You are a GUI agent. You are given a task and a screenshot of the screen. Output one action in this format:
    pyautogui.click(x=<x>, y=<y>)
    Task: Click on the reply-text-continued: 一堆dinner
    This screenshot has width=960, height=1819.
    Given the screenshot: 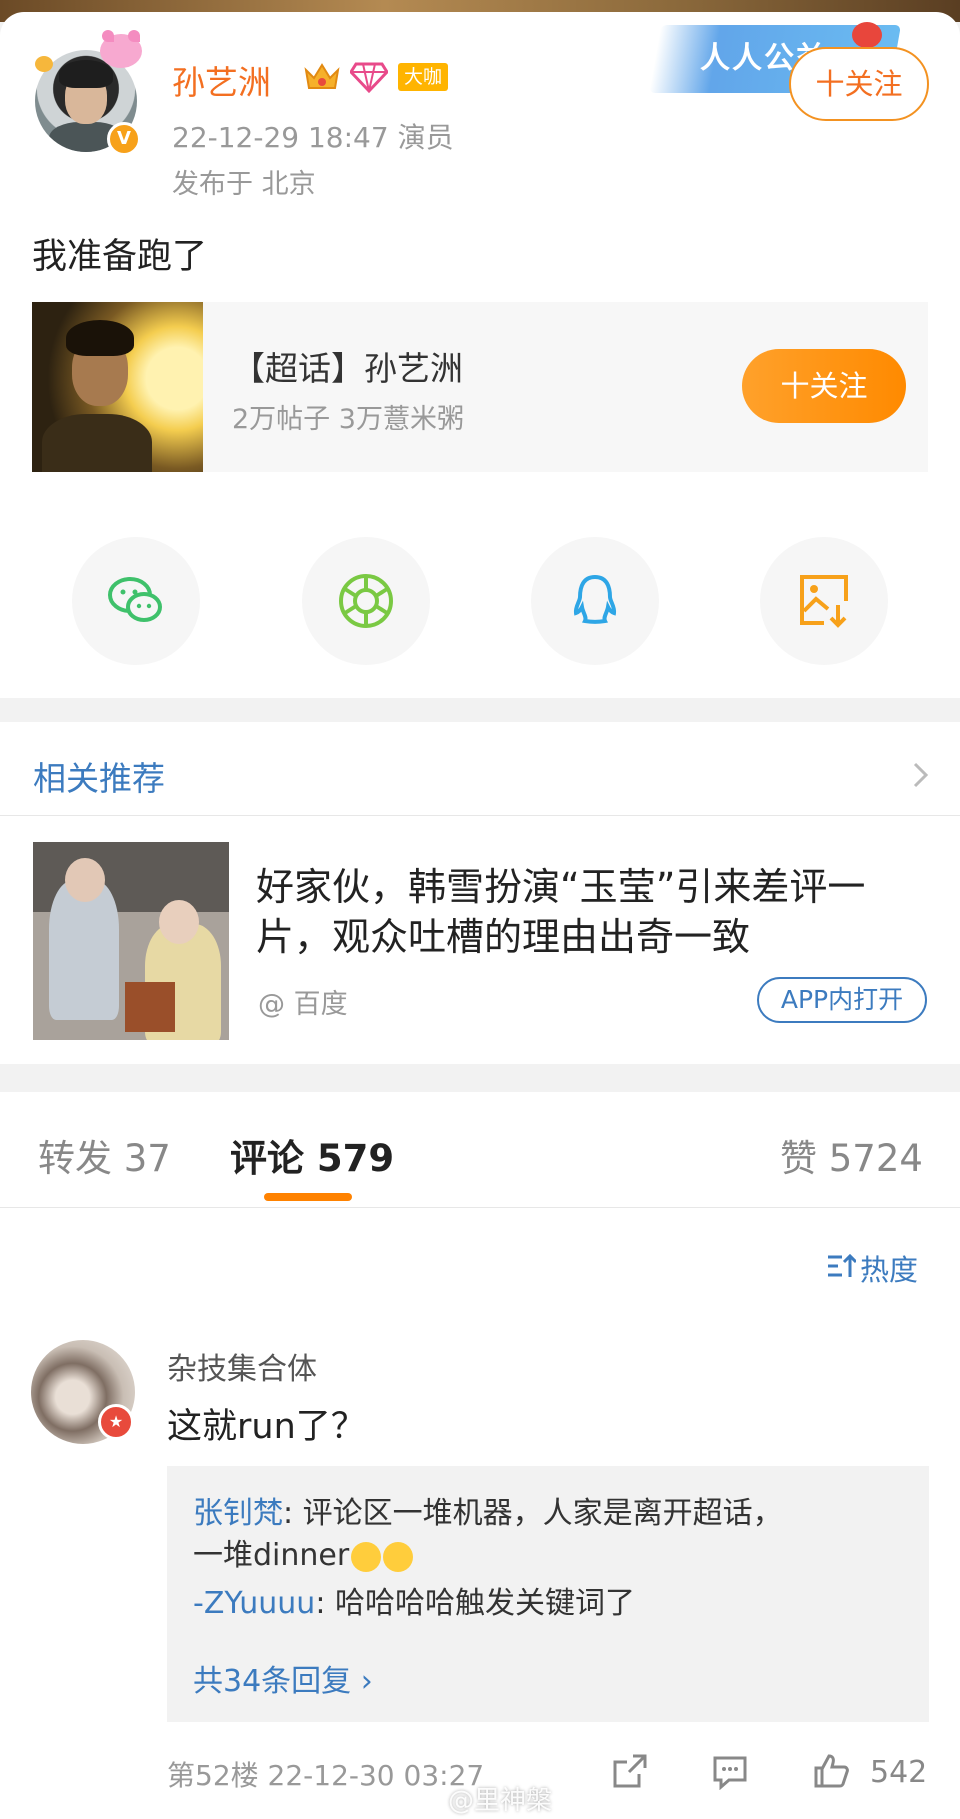 What is the action you would take?
    pyautogui.click(x=271, y=1555)
    